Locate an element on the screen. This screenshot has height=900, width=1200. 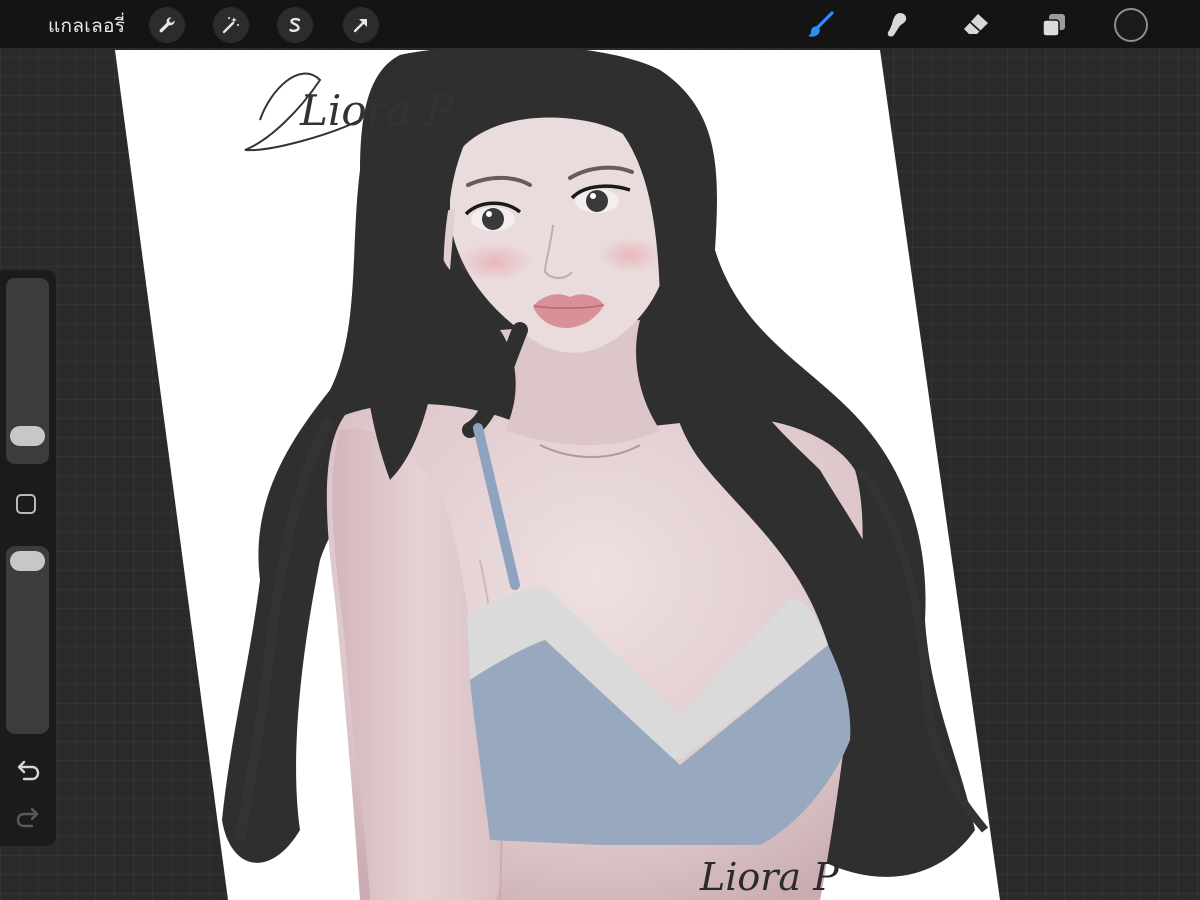
adjustments-button is located at coordinates (231, 25).